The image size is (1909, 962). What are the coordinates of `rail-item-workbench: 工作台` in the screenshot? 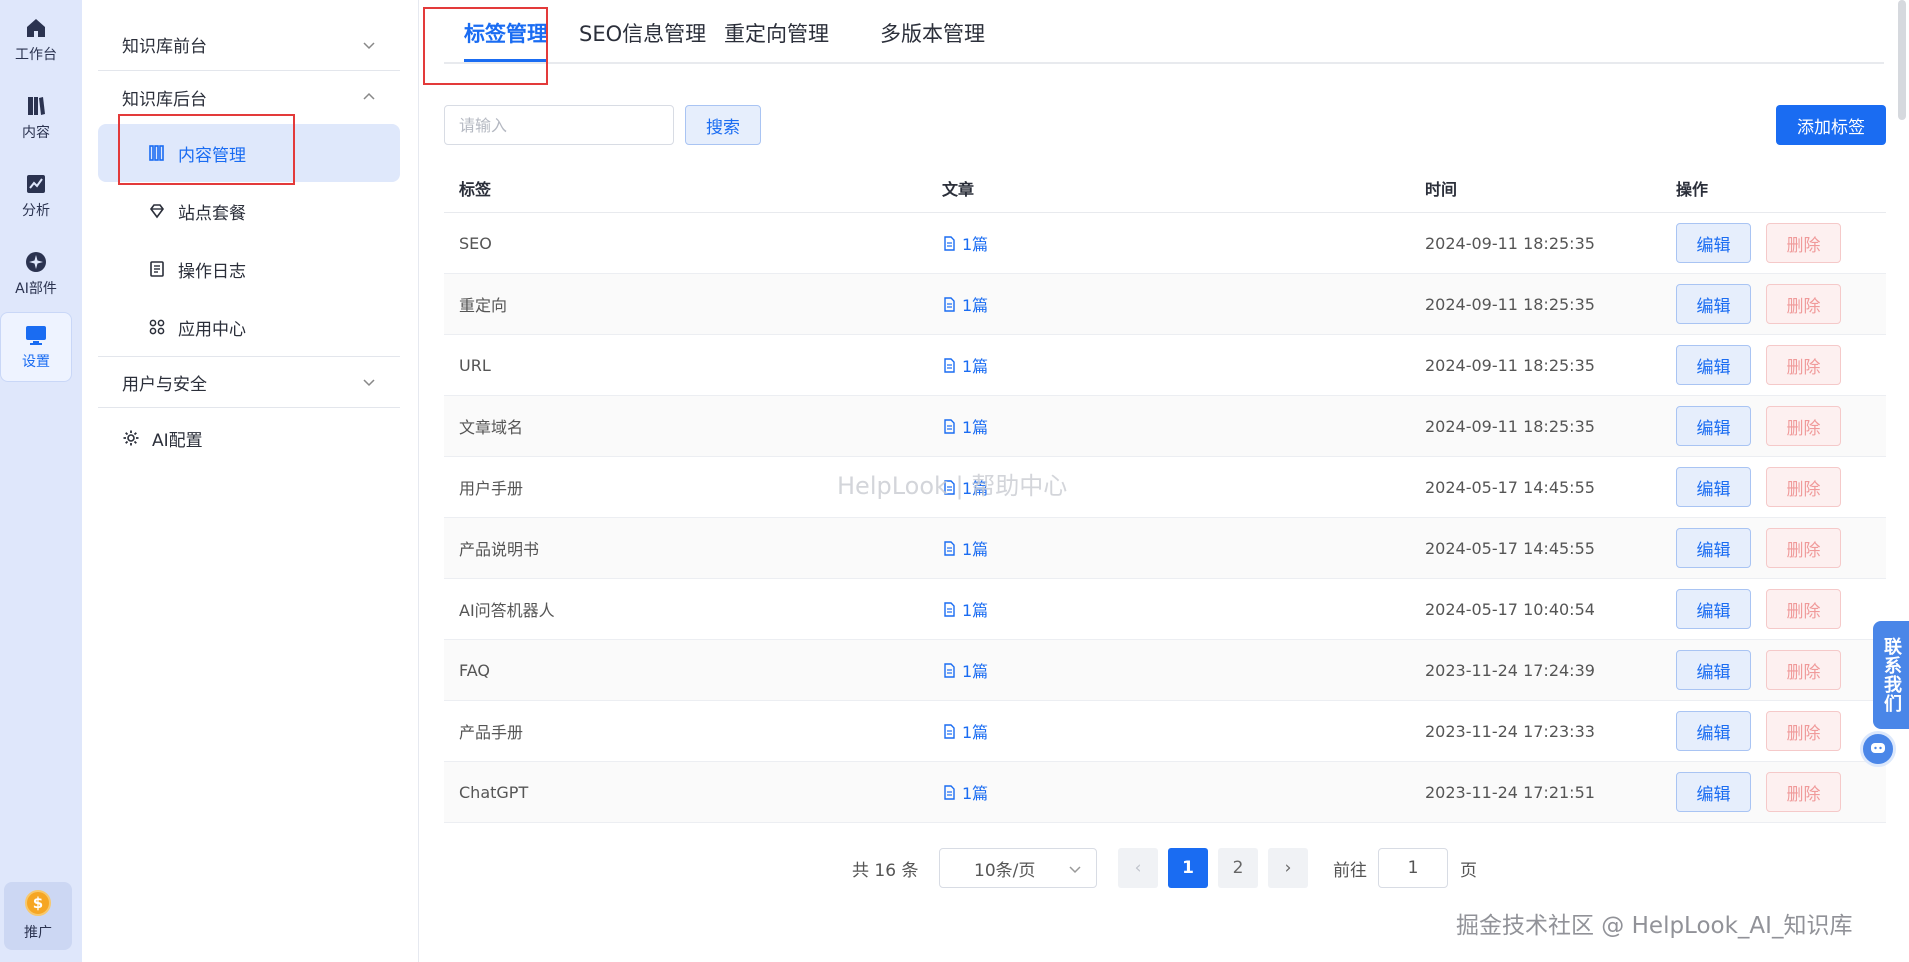 It's located at (36, 40).